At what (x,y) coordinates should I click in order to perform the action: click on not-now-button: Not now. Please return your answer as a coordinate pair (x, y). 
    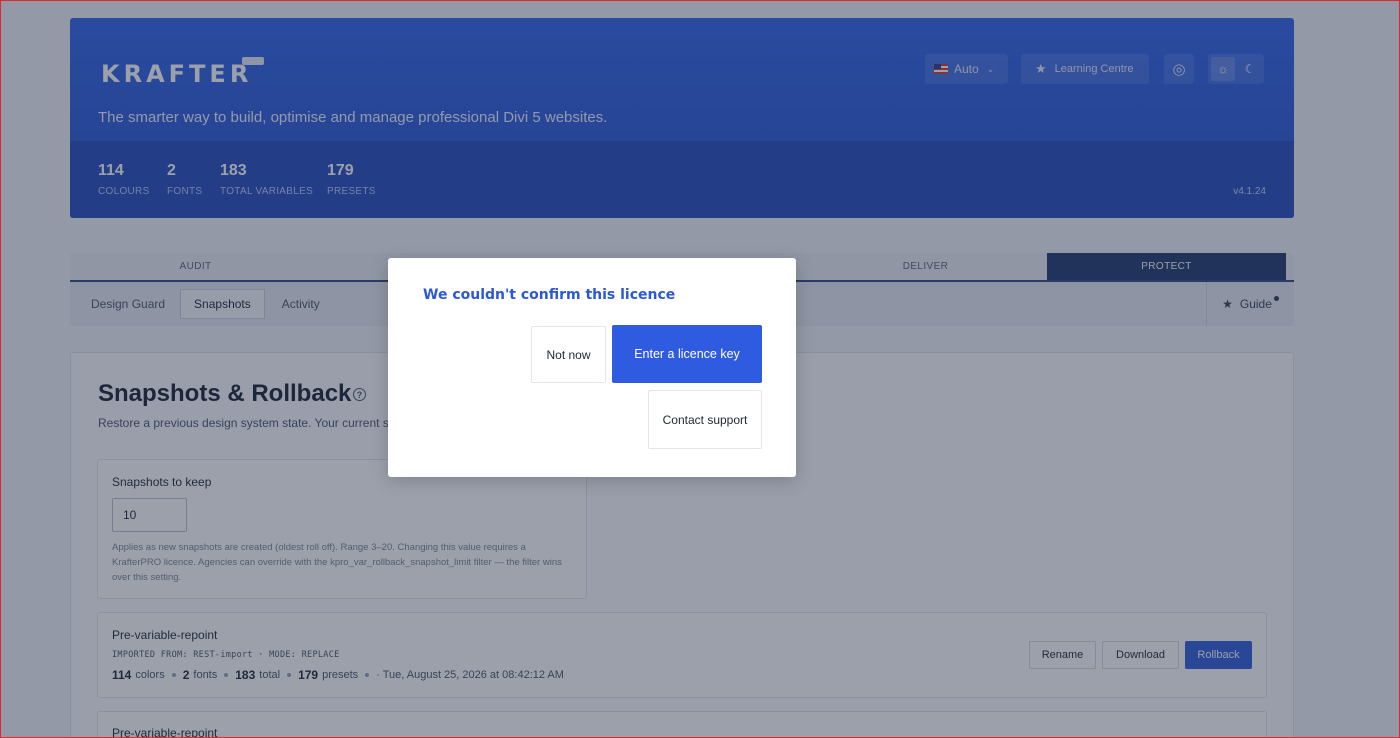
    Looking at the image, I should click on (568, 354).